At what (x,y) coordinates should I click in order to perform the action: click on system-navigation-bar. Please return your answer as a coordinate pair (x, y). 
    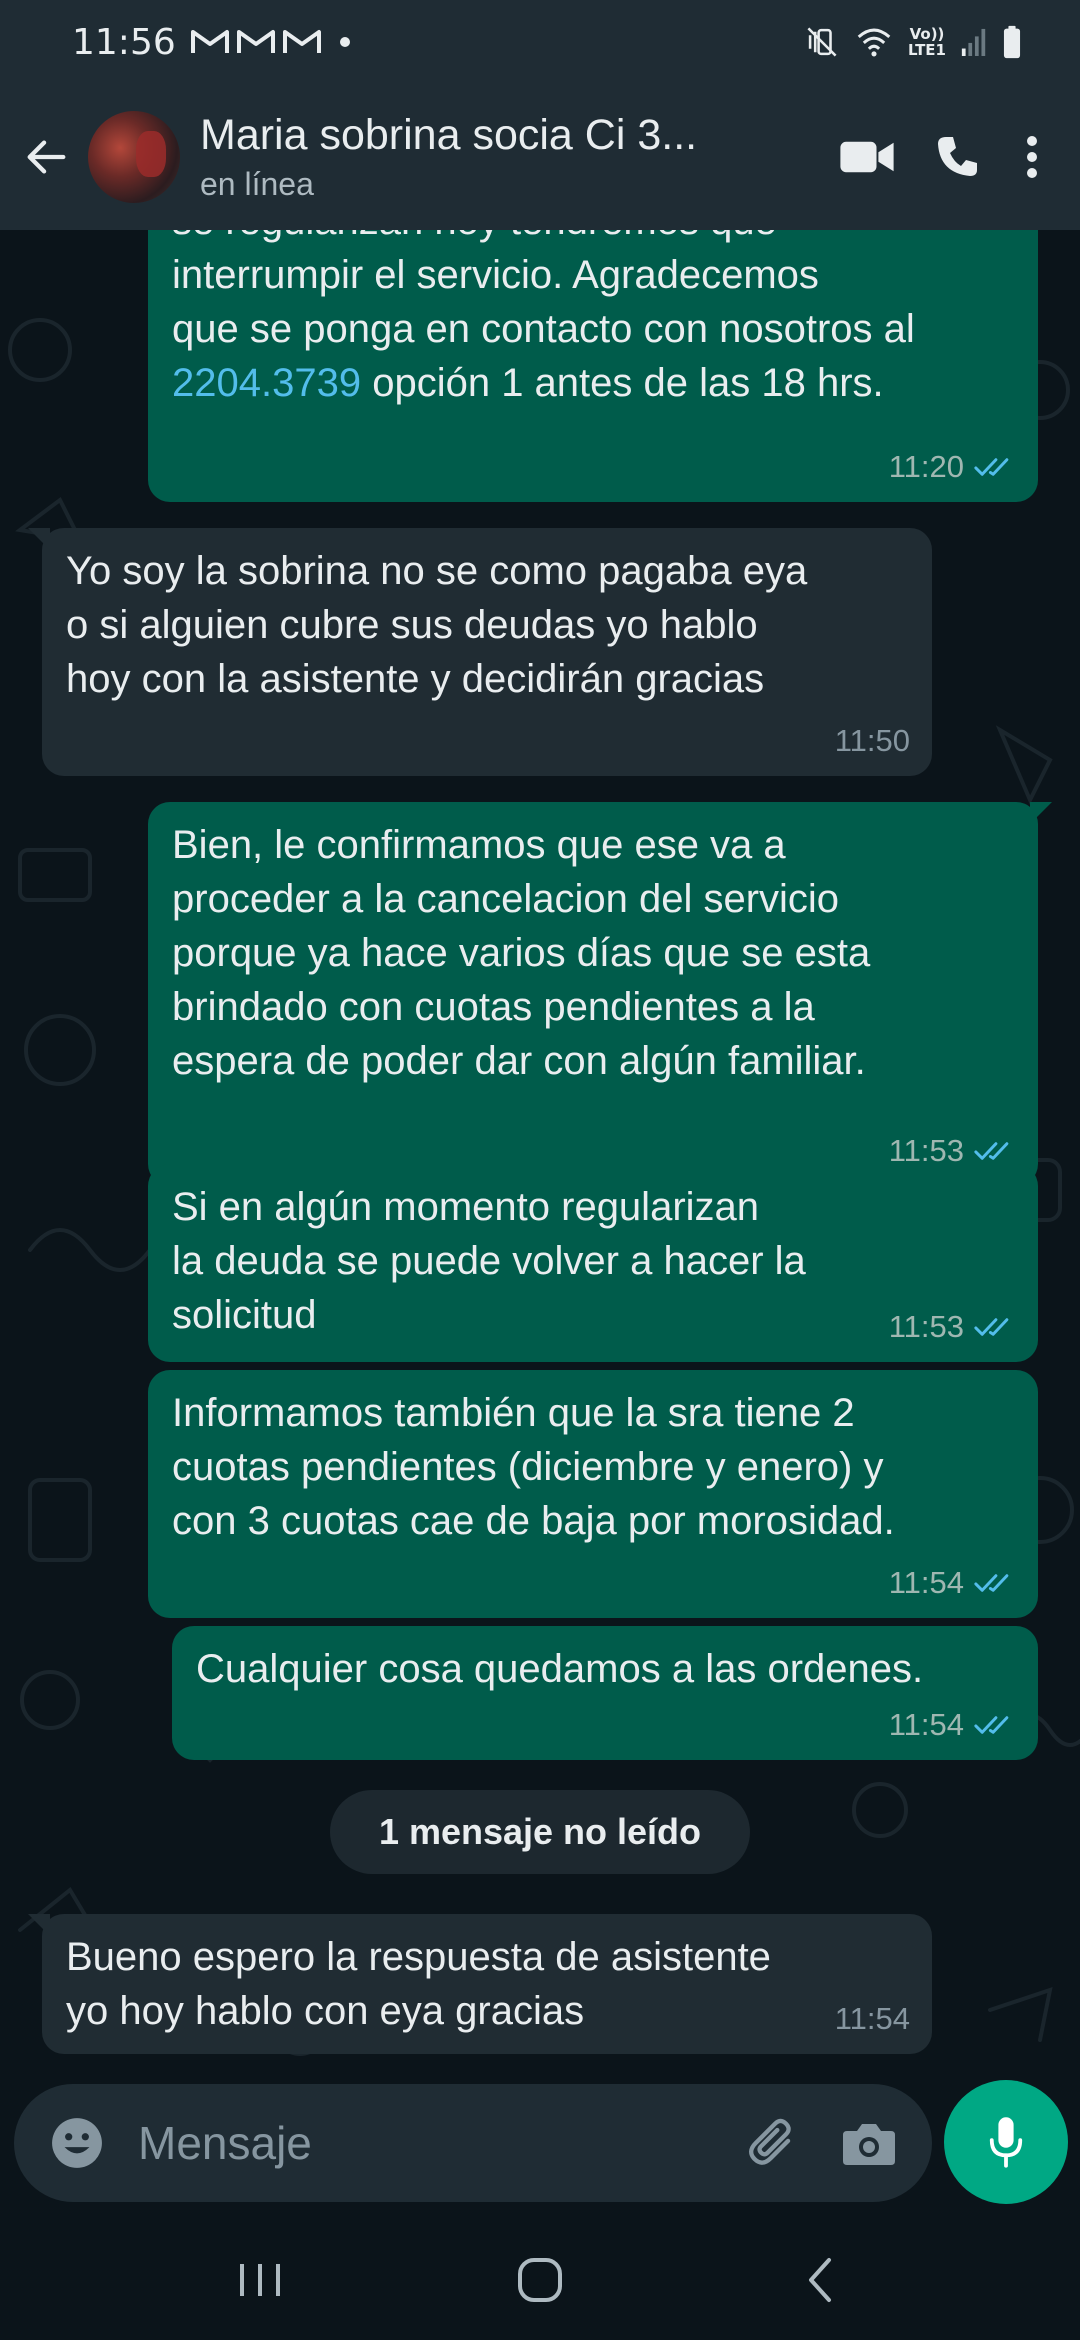
    Looking at the image, I should click on (540, 2280).